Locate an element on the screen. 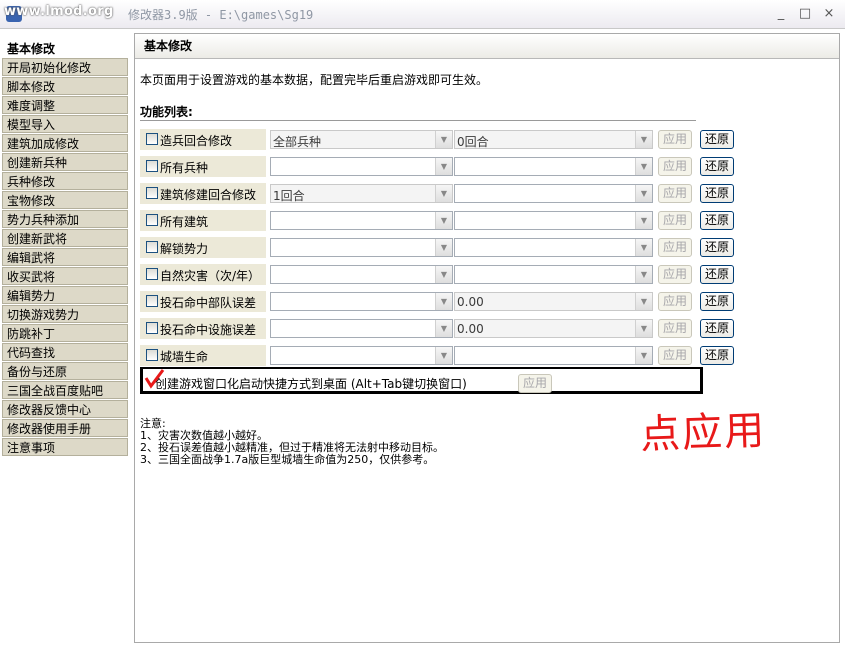  maximize-button: □ is located at coordinates (805, 14).